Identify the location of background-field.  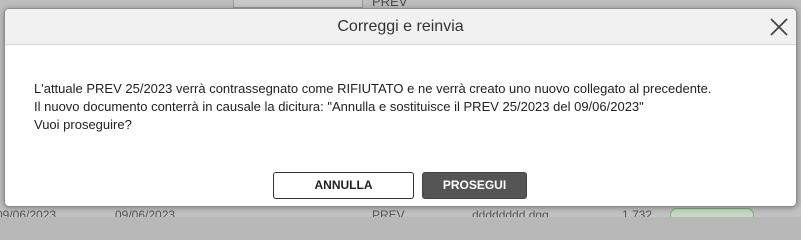
(298, 4).